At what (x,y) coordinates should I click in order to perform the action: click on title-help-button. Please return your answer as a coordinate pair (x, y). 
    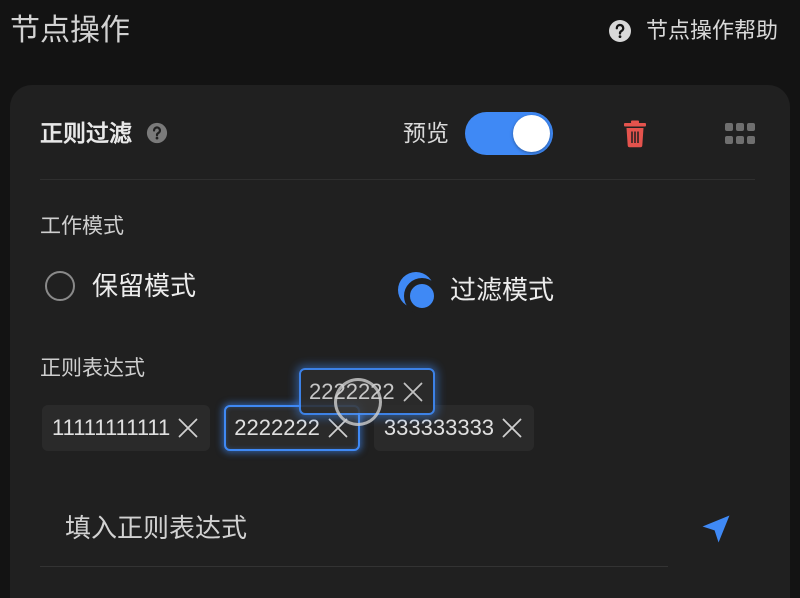
    Looking at the image, I should click on (157, 133).